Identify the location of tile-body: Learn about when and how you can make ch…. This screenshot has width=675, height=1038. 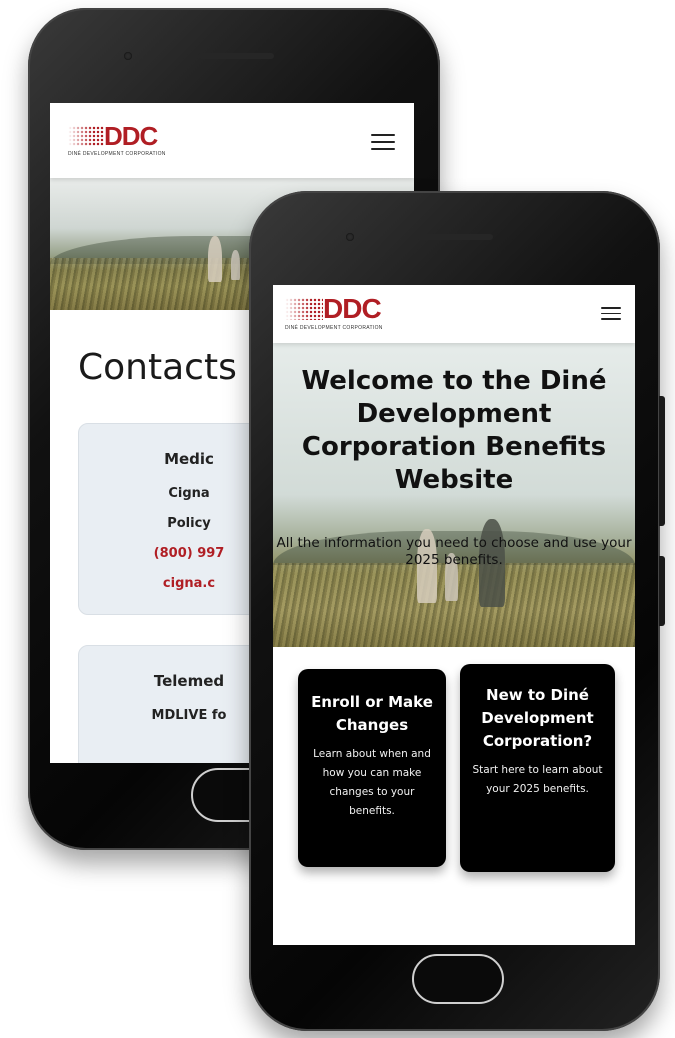
(372, 782).